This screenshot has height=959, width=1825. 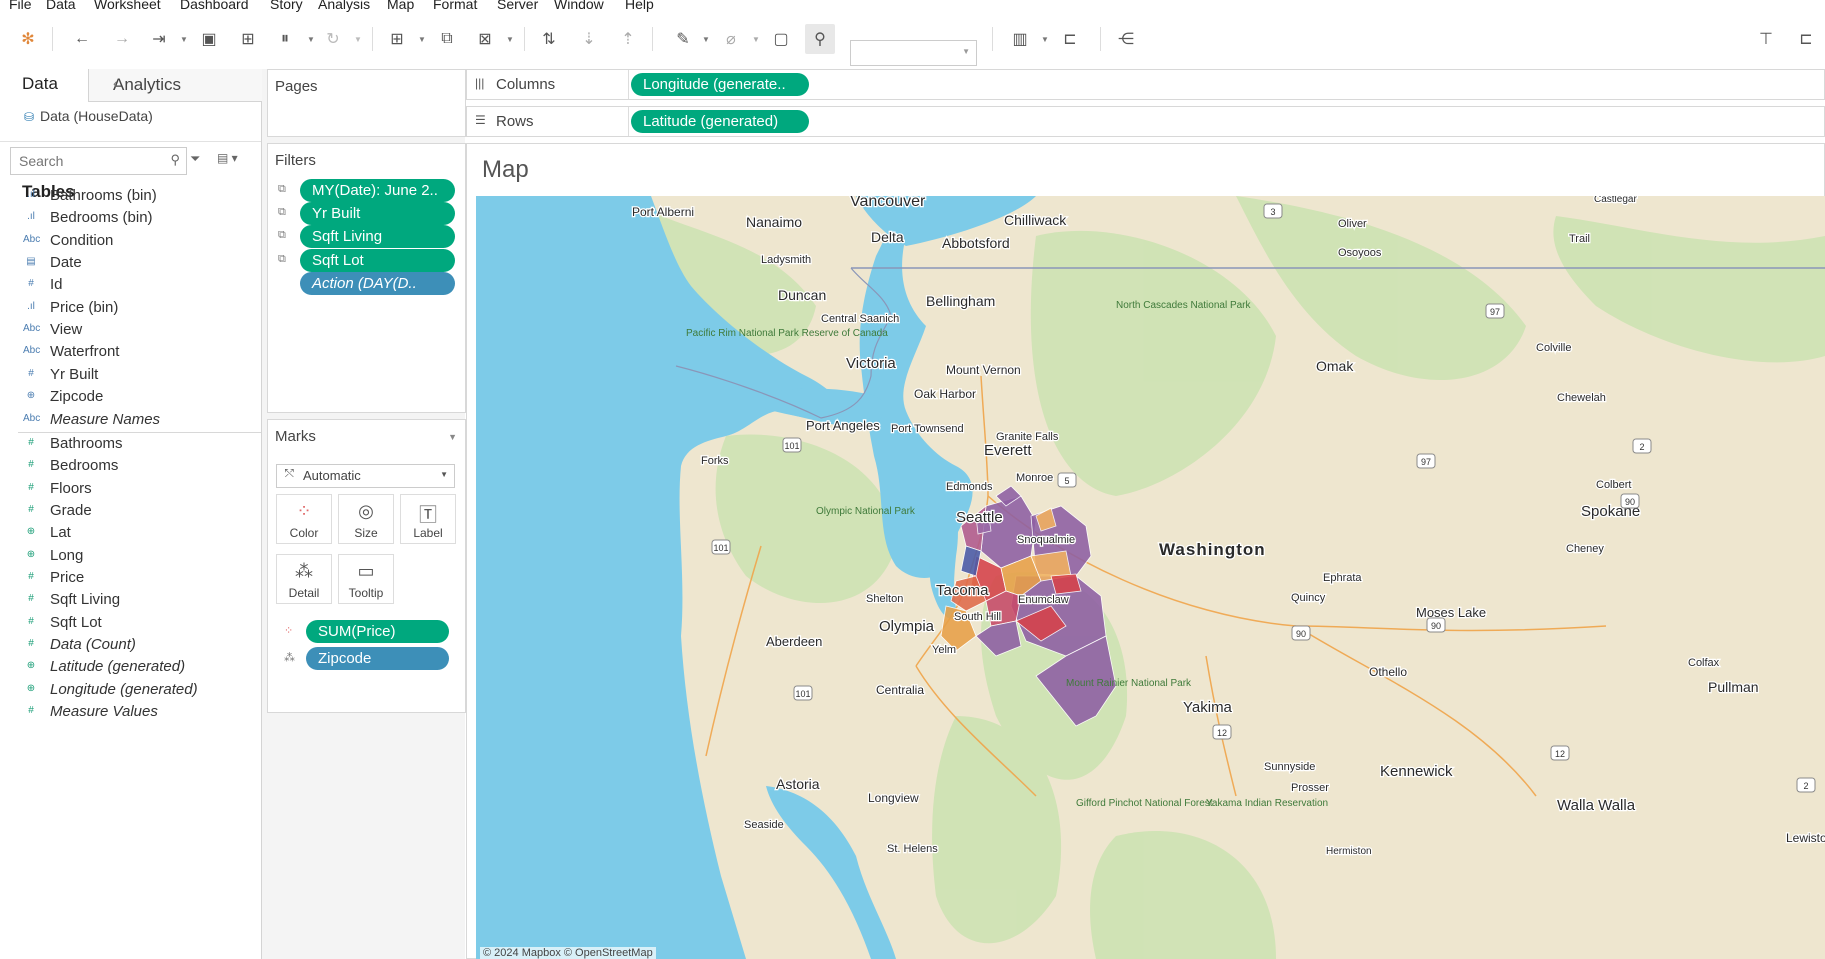 I want to click on tab-analytics: Analytics ‹, so click(x=175, y=85).